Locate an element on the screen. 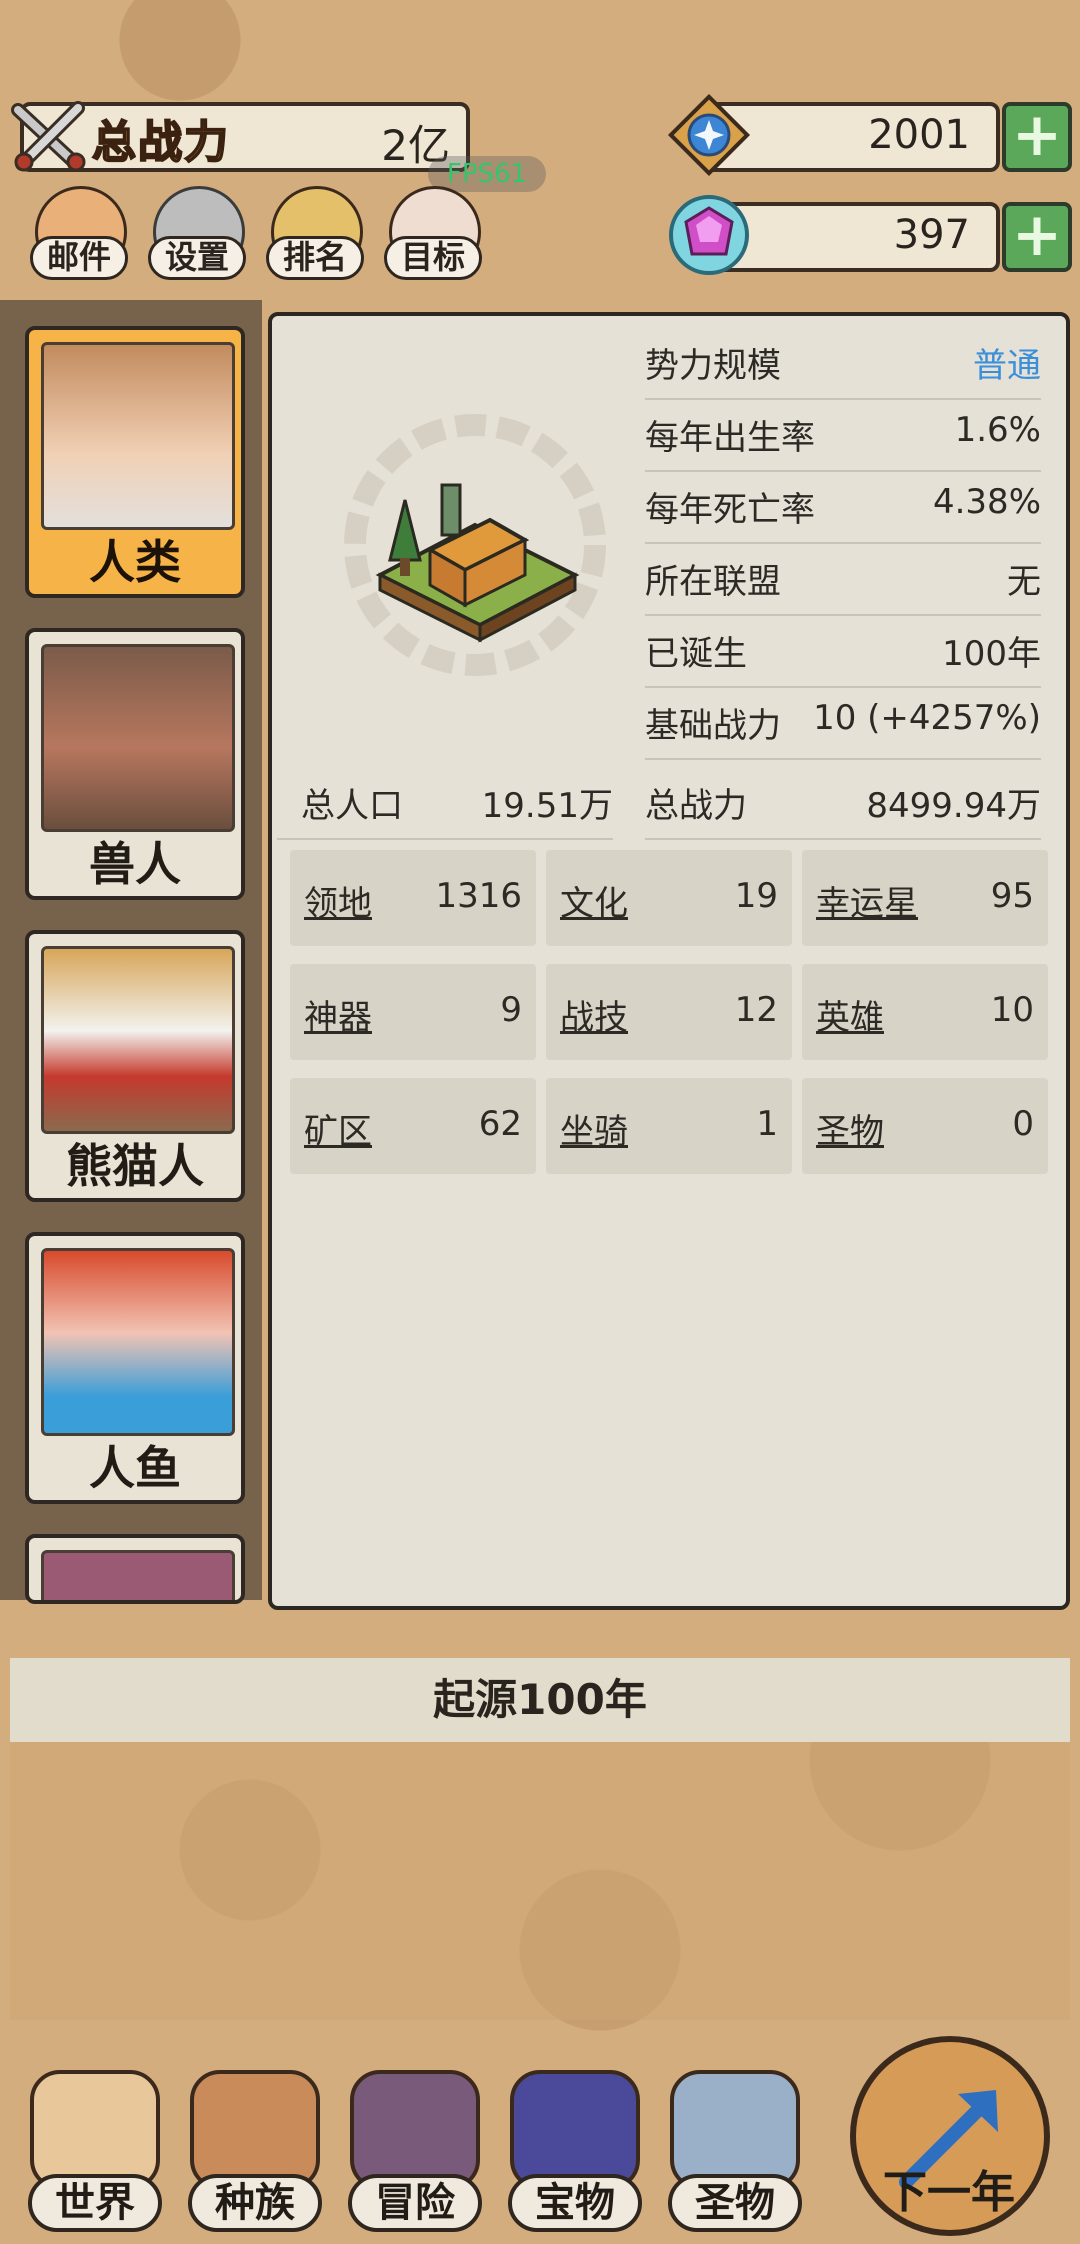 The height and width of the screenshot is (2244, 1080). pandaren-portrait is located at coordinates (138, 1040).